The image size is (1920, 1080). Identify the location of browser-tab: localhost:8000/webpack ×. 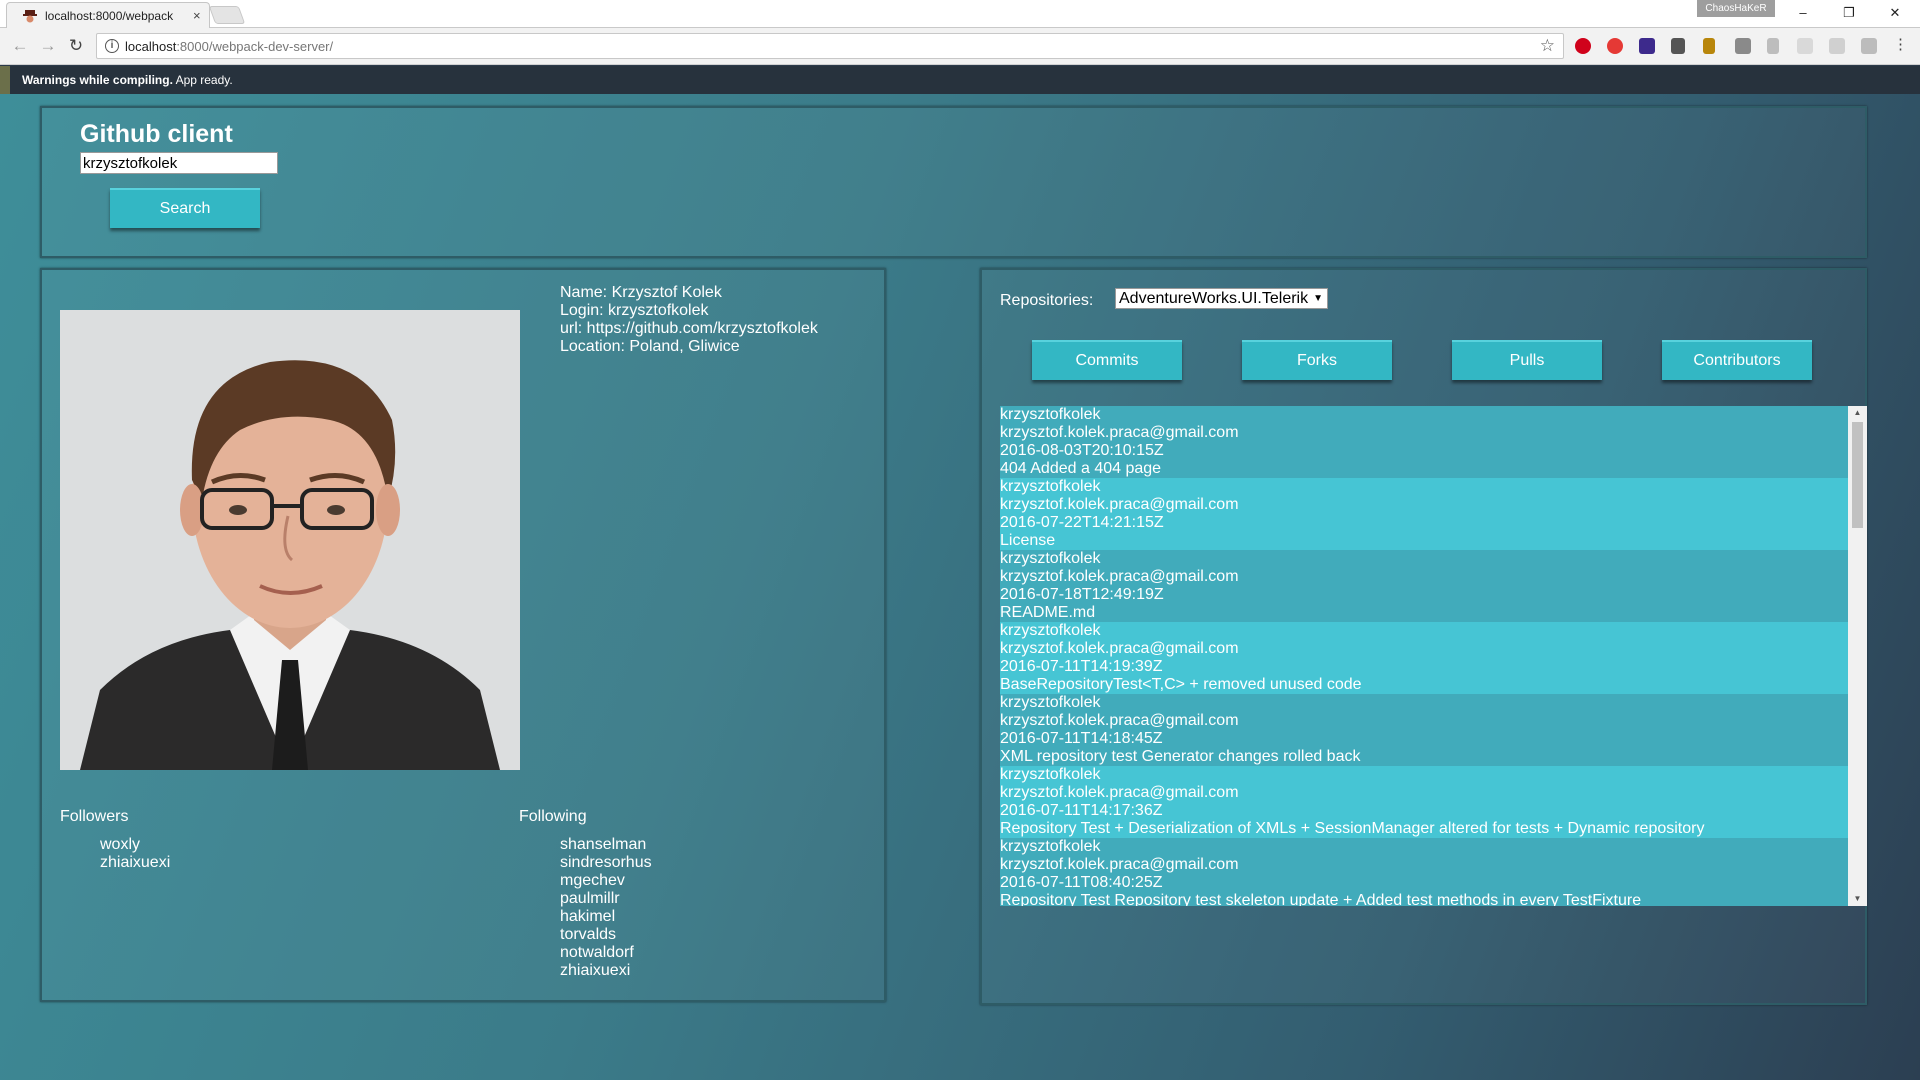
(108, 15).